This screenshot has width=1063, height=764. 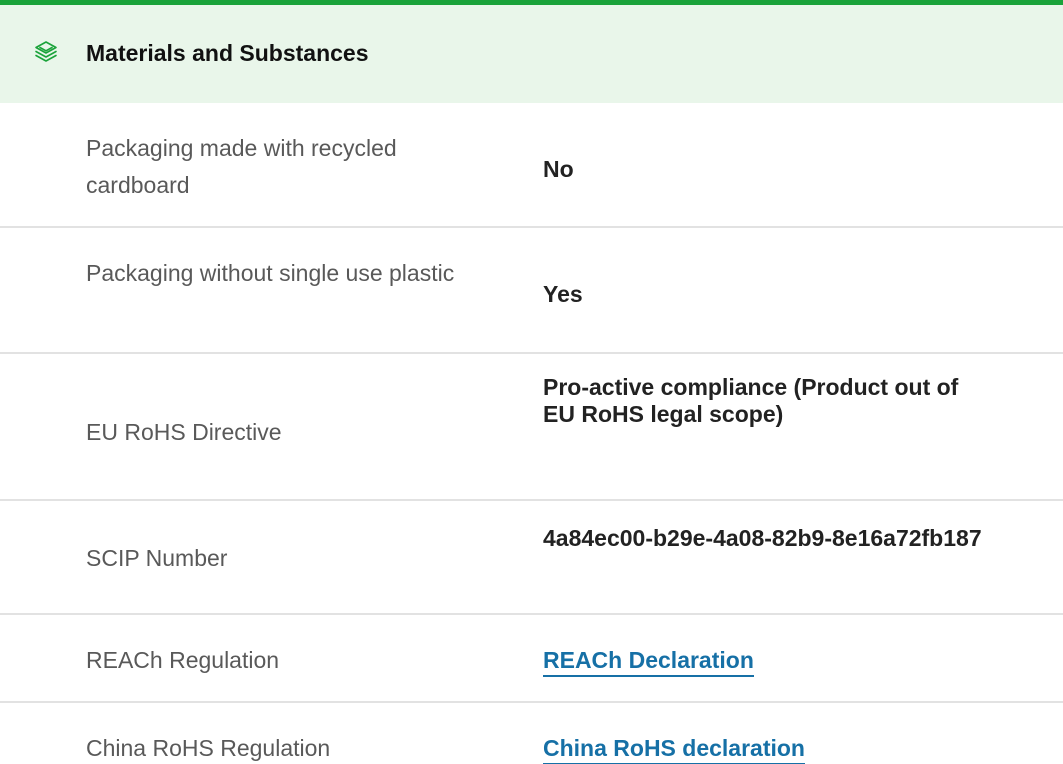 I want to click on scip-number-value: 4a84ec00-b29e-4a08-82b9-8e16a72fb187, so click(x=762, y=538).